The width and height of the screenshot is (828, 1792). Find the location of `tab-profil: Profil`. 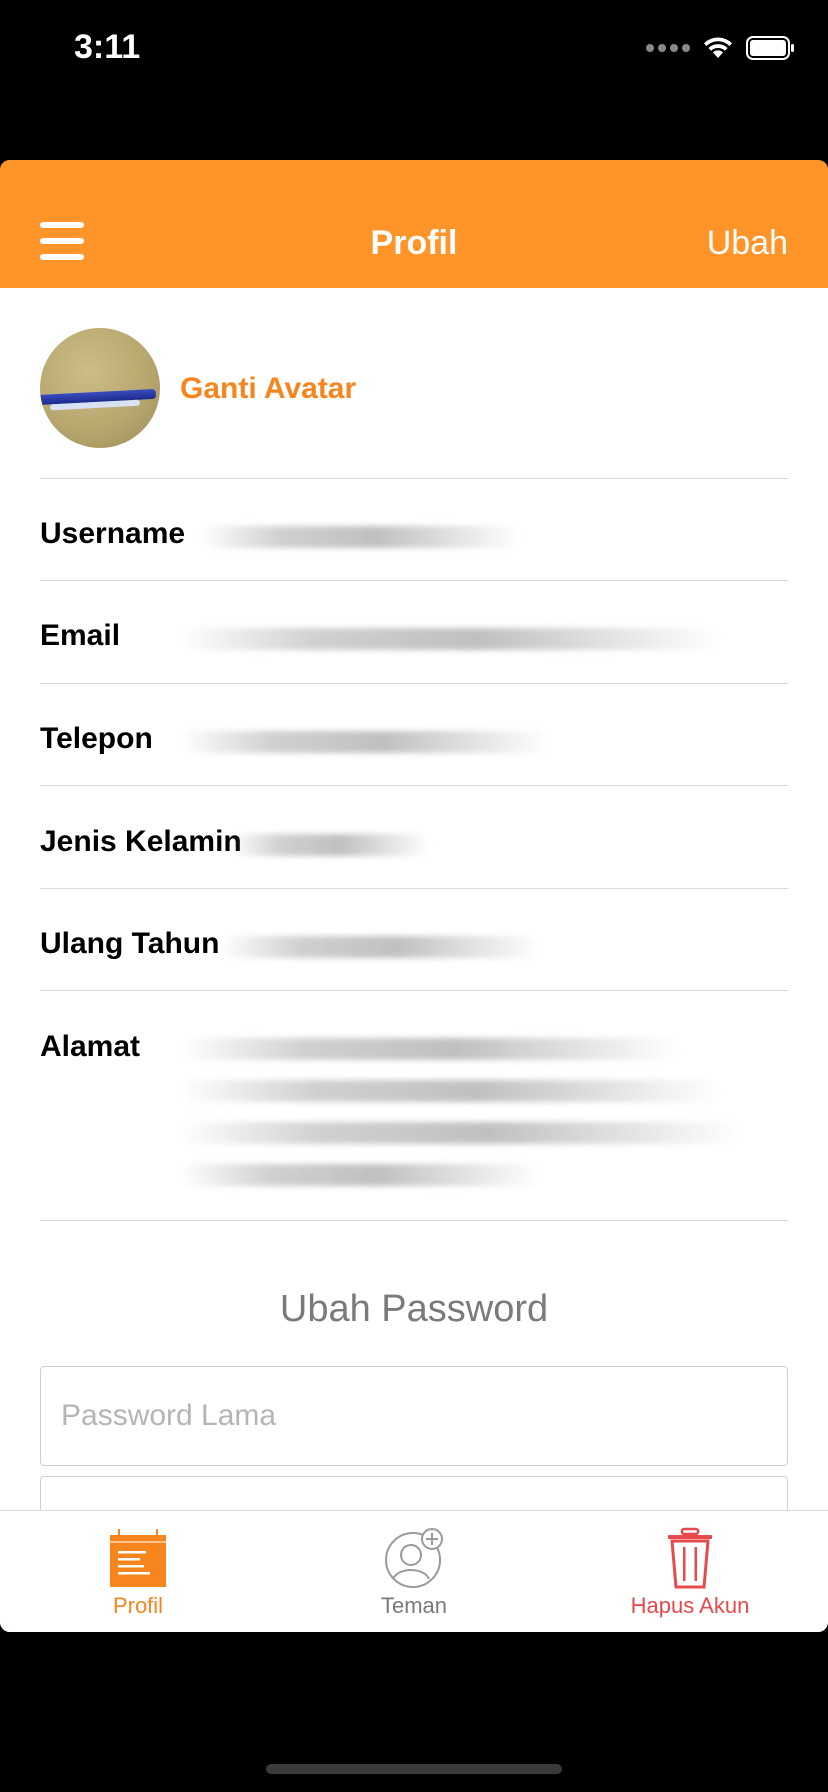

tab-profil: Profil is located at coordinates (138, 1571).